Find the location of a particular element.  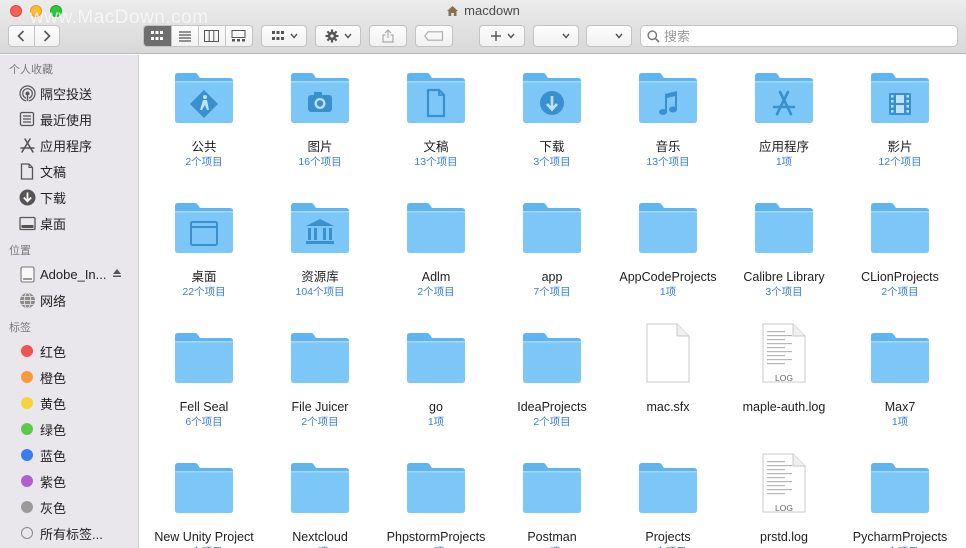

folder-item: 音乐 13个项目 is located at coordinates (668, 118).